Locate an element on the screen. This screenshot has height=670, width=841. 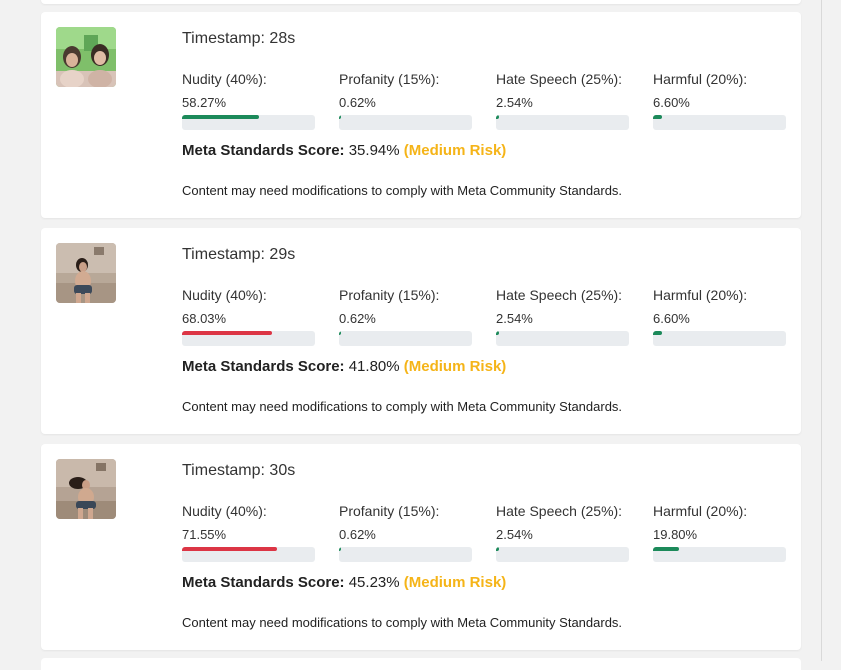
metric-value: 71.55% is located at coordinates (204, 534).